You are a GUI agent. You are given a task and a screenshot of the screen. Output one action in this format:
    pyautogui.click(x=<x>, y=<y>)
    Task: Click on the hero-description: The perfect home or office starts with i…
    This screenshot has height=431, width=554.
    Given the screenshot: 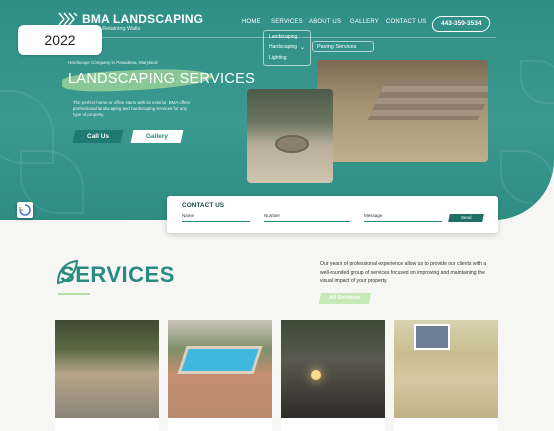 What is the action you would take?
    pyautogui.click(x=132, y=108)
    